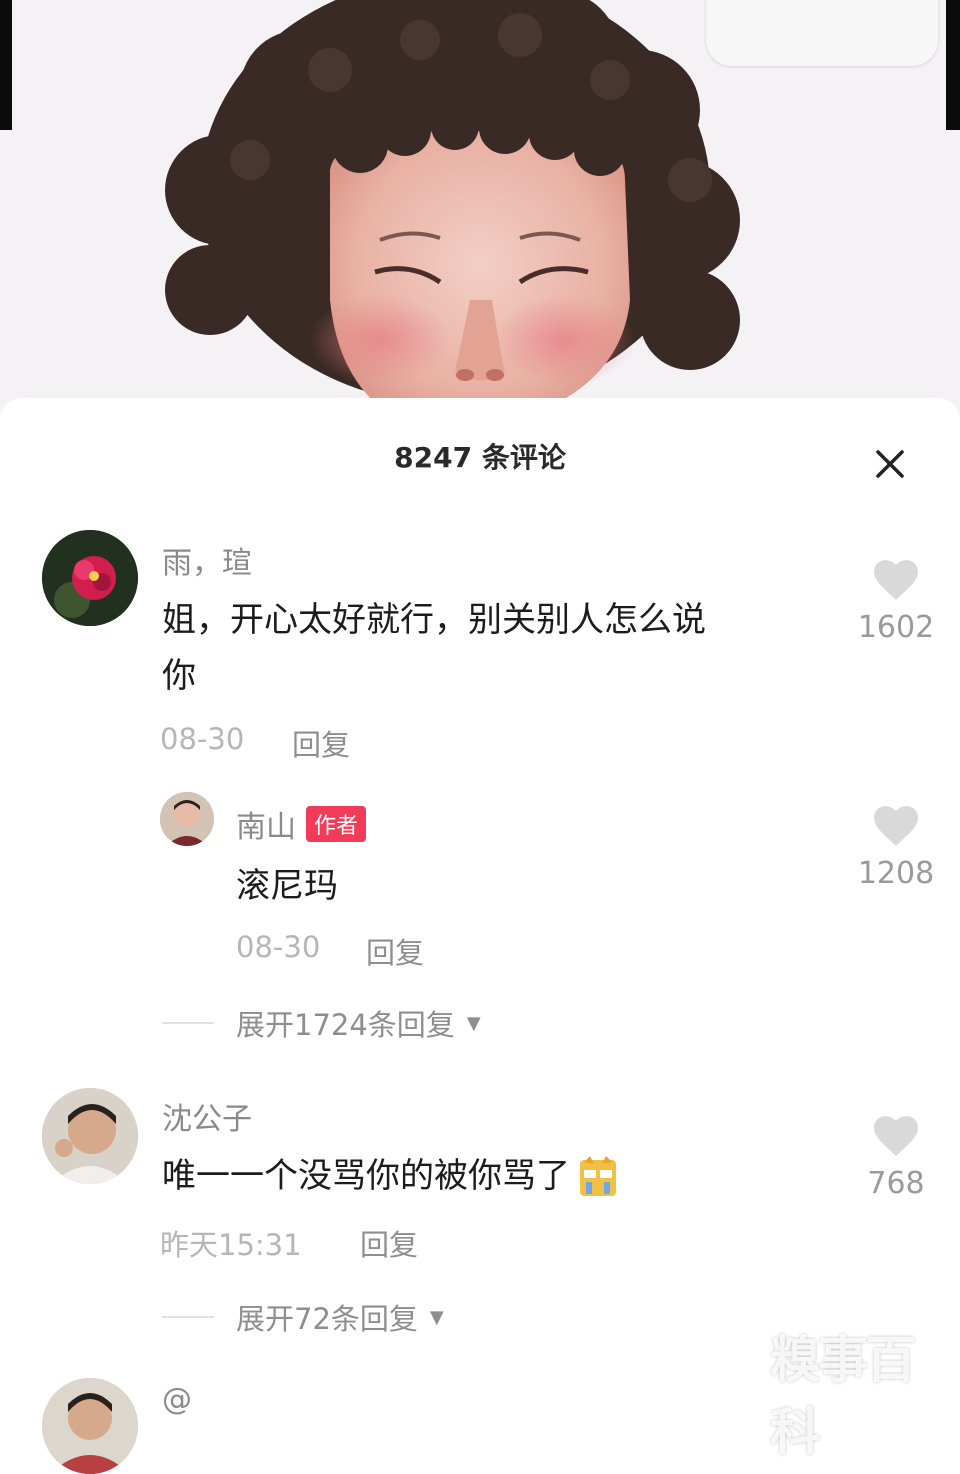  Describe the element at coordinates (896, 873) in the screenshot. I see `like-count: 1208` at that location.